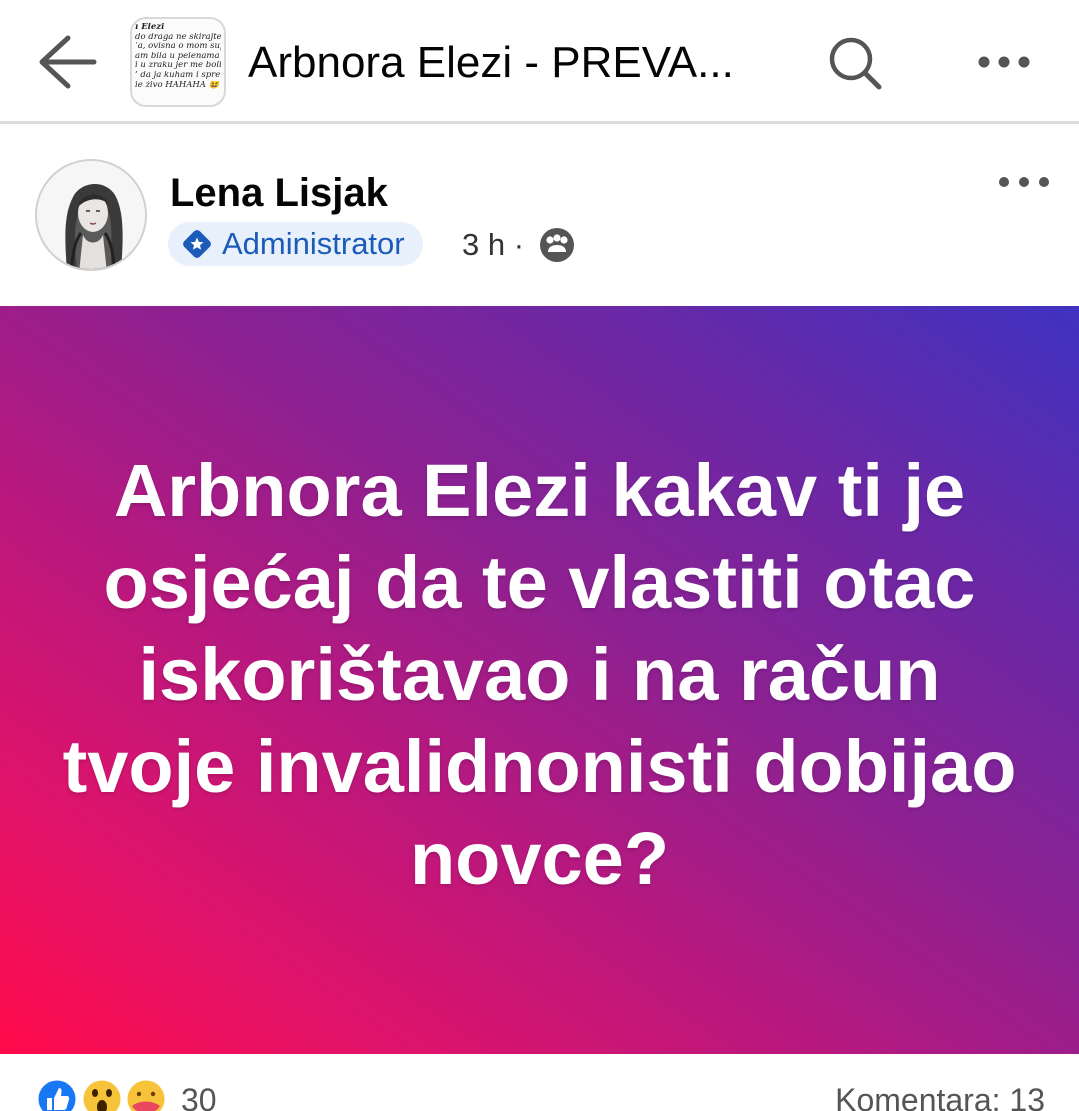  I want to click on thumbnail-line: do draga ne skirajte se, so click(178, 37).